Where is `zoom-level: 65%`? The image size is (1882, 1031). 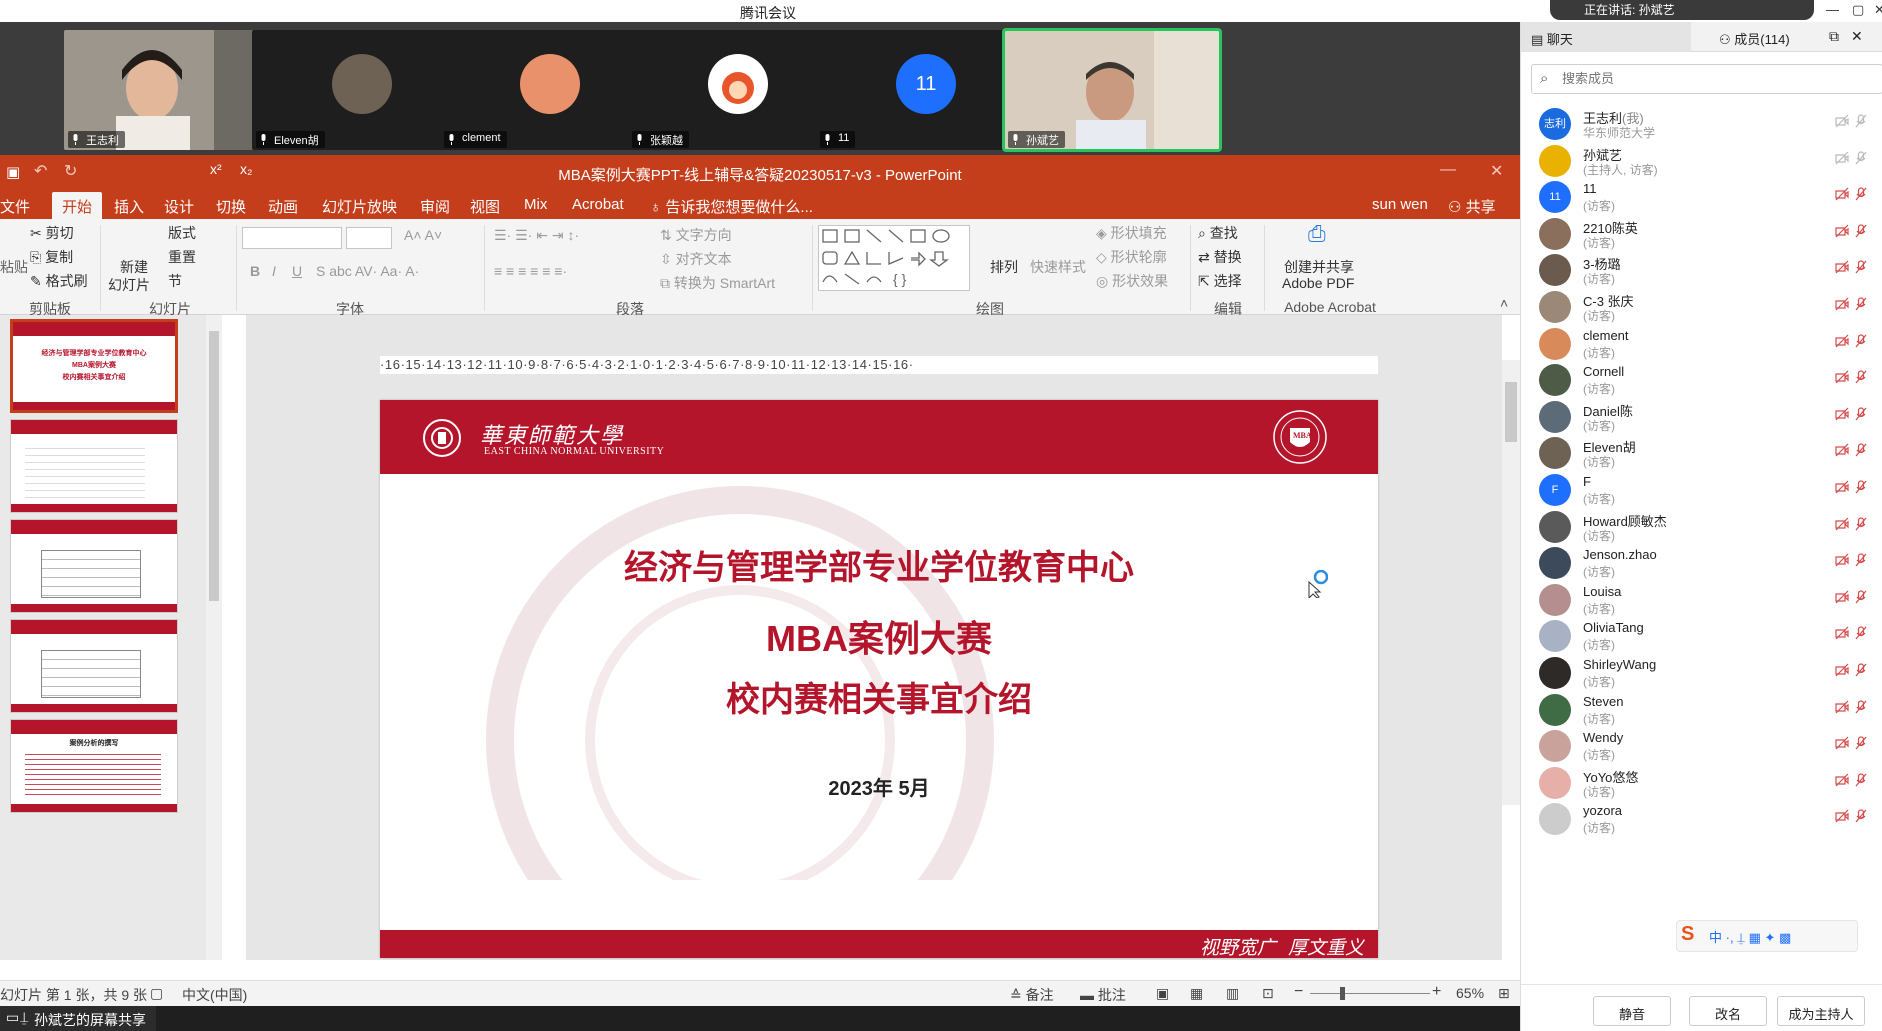
zoom-level: 65% is located at coordinates (1470, 993).